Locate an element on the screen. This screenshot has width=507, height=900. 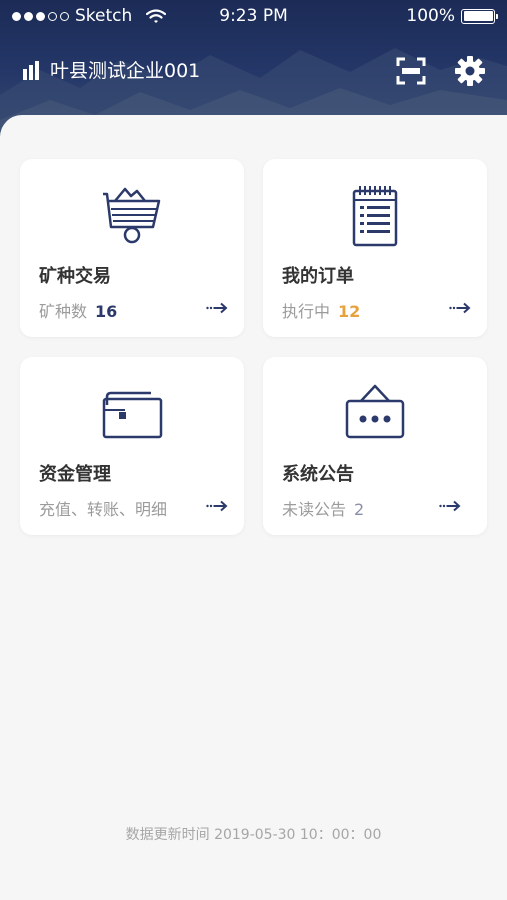
card-my-orders: 我的订单 执行中 12 is located at coordinates (375, 248).